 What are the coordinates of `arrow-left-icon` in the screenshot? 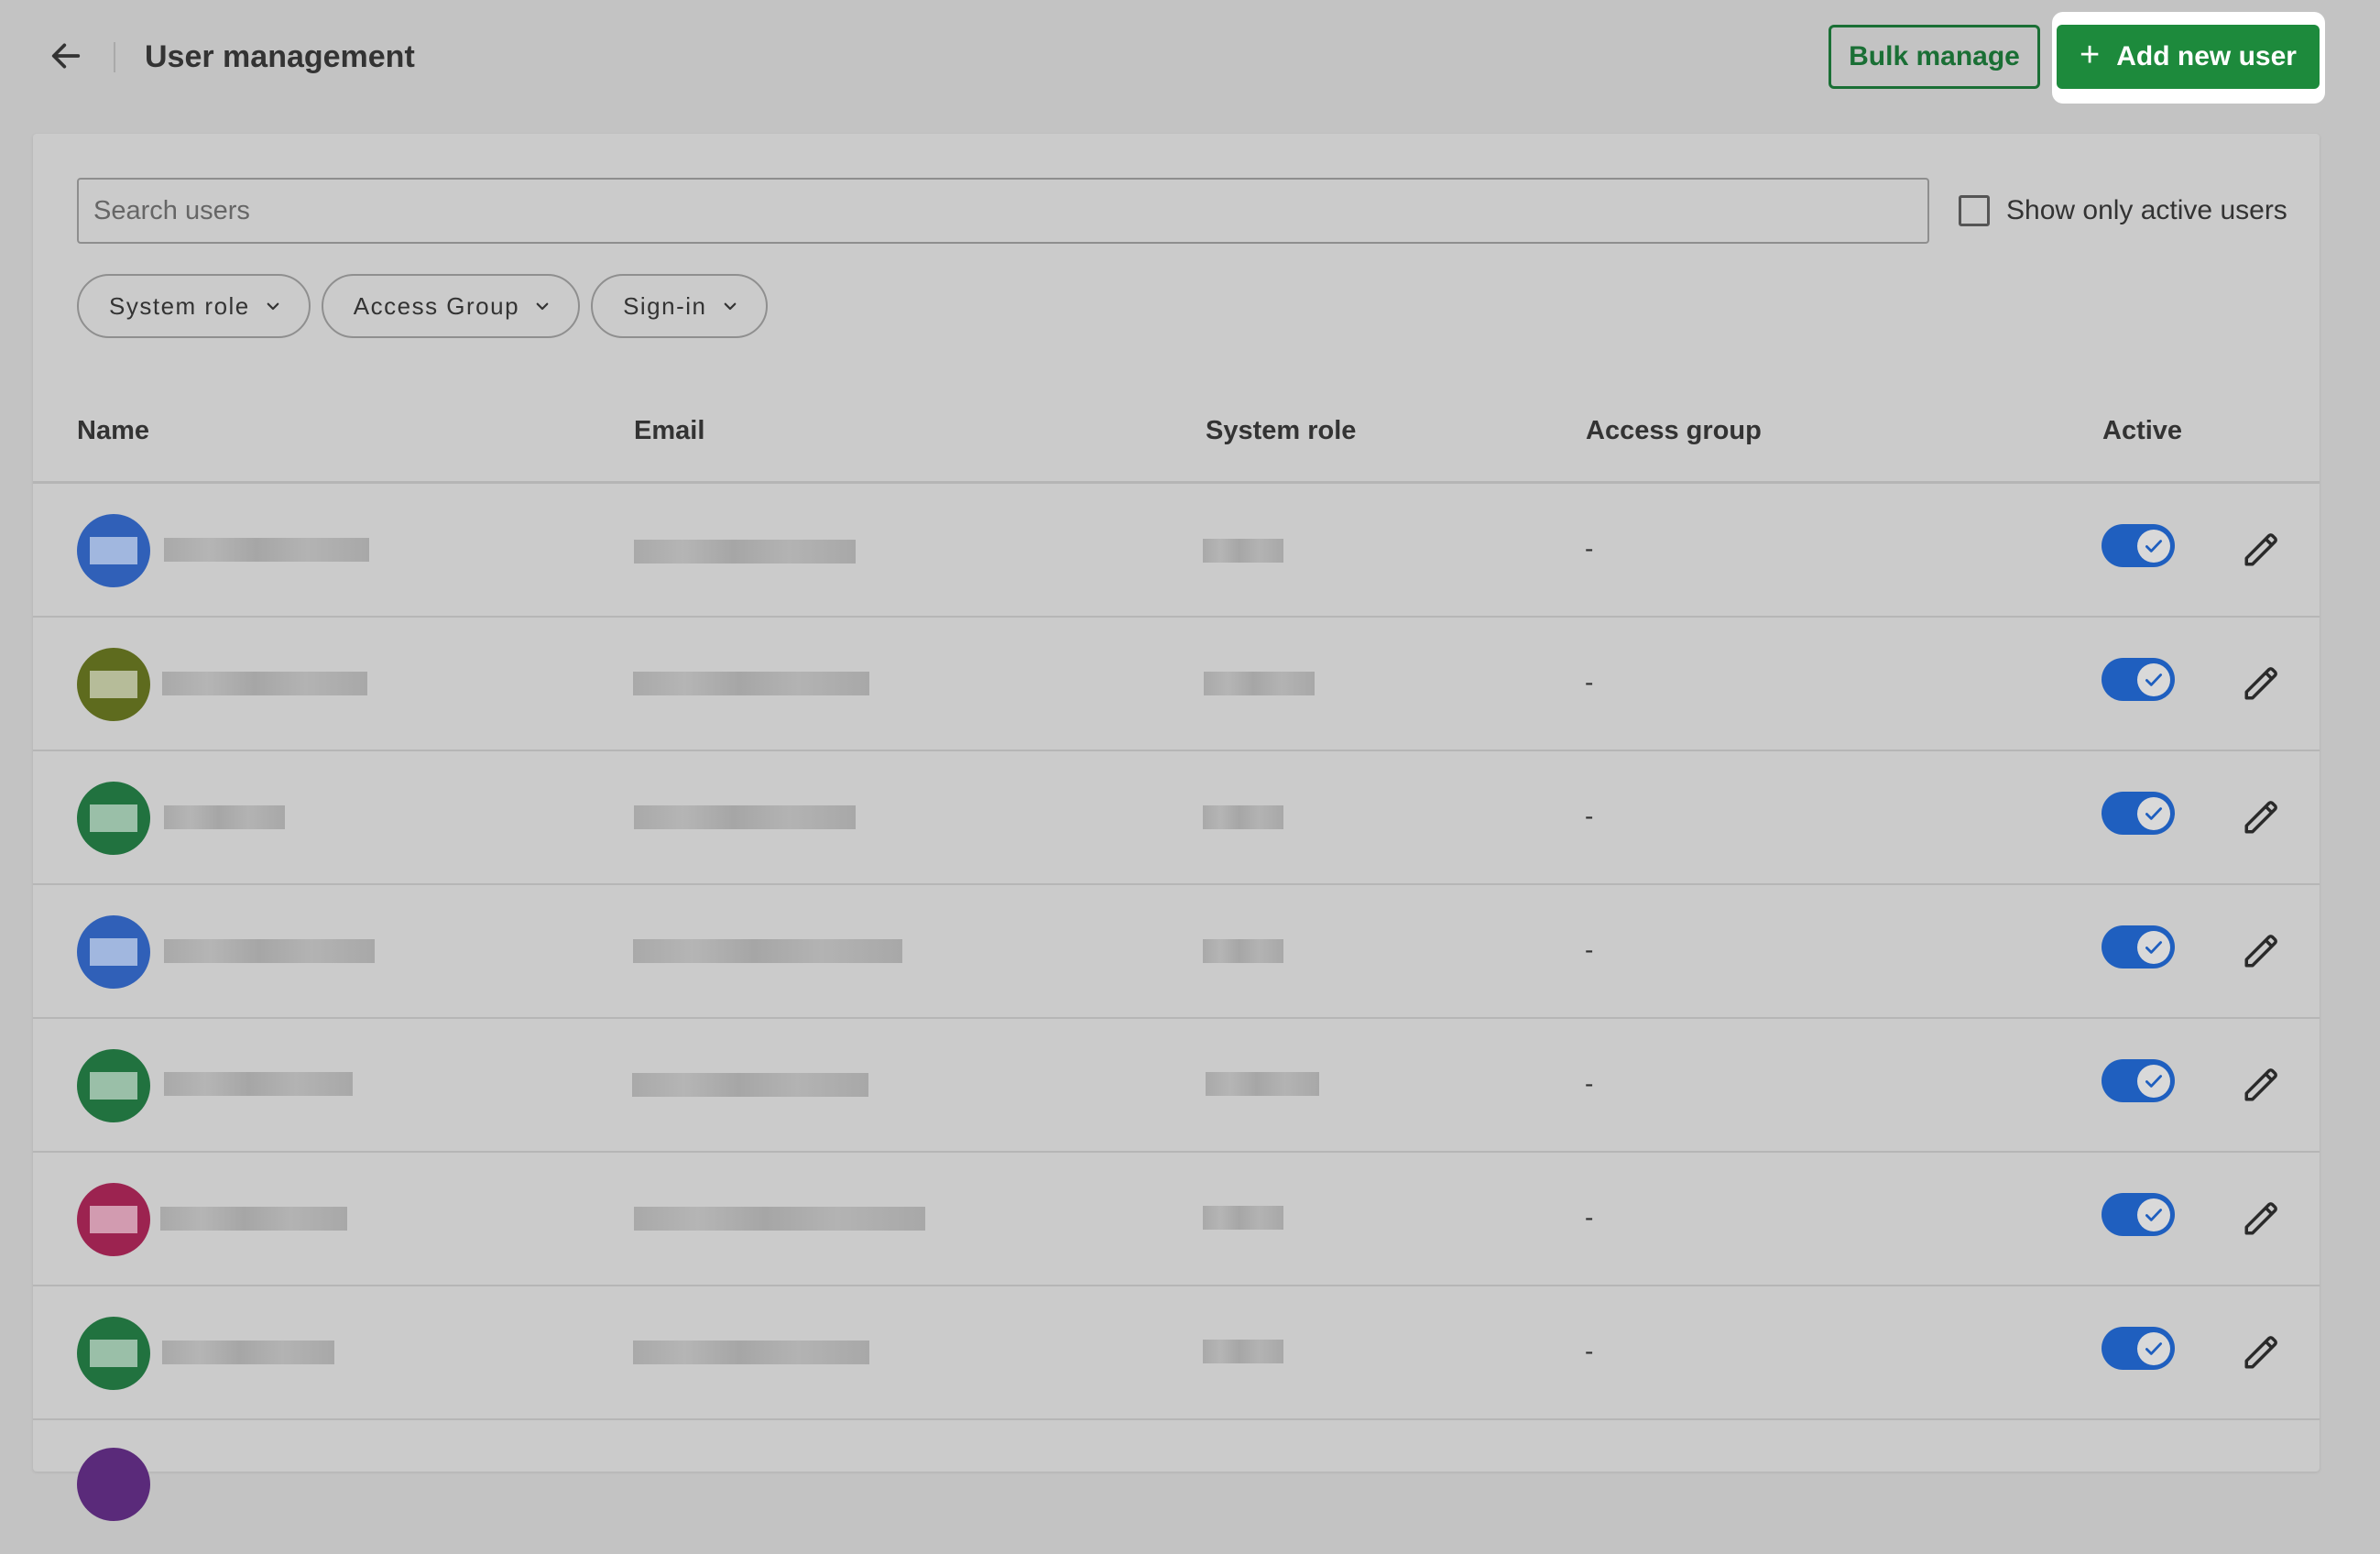 It's located at (66, 56).